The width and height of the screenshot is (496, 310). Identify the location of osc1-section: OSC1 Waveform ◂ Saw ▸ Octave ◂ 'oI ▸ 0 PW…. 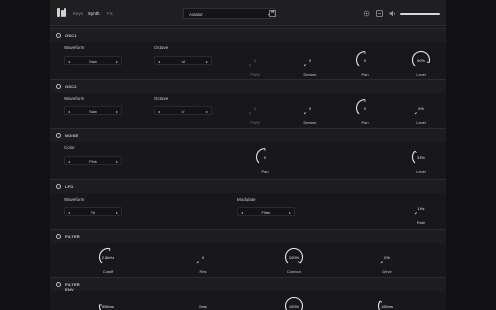
(248, 53).